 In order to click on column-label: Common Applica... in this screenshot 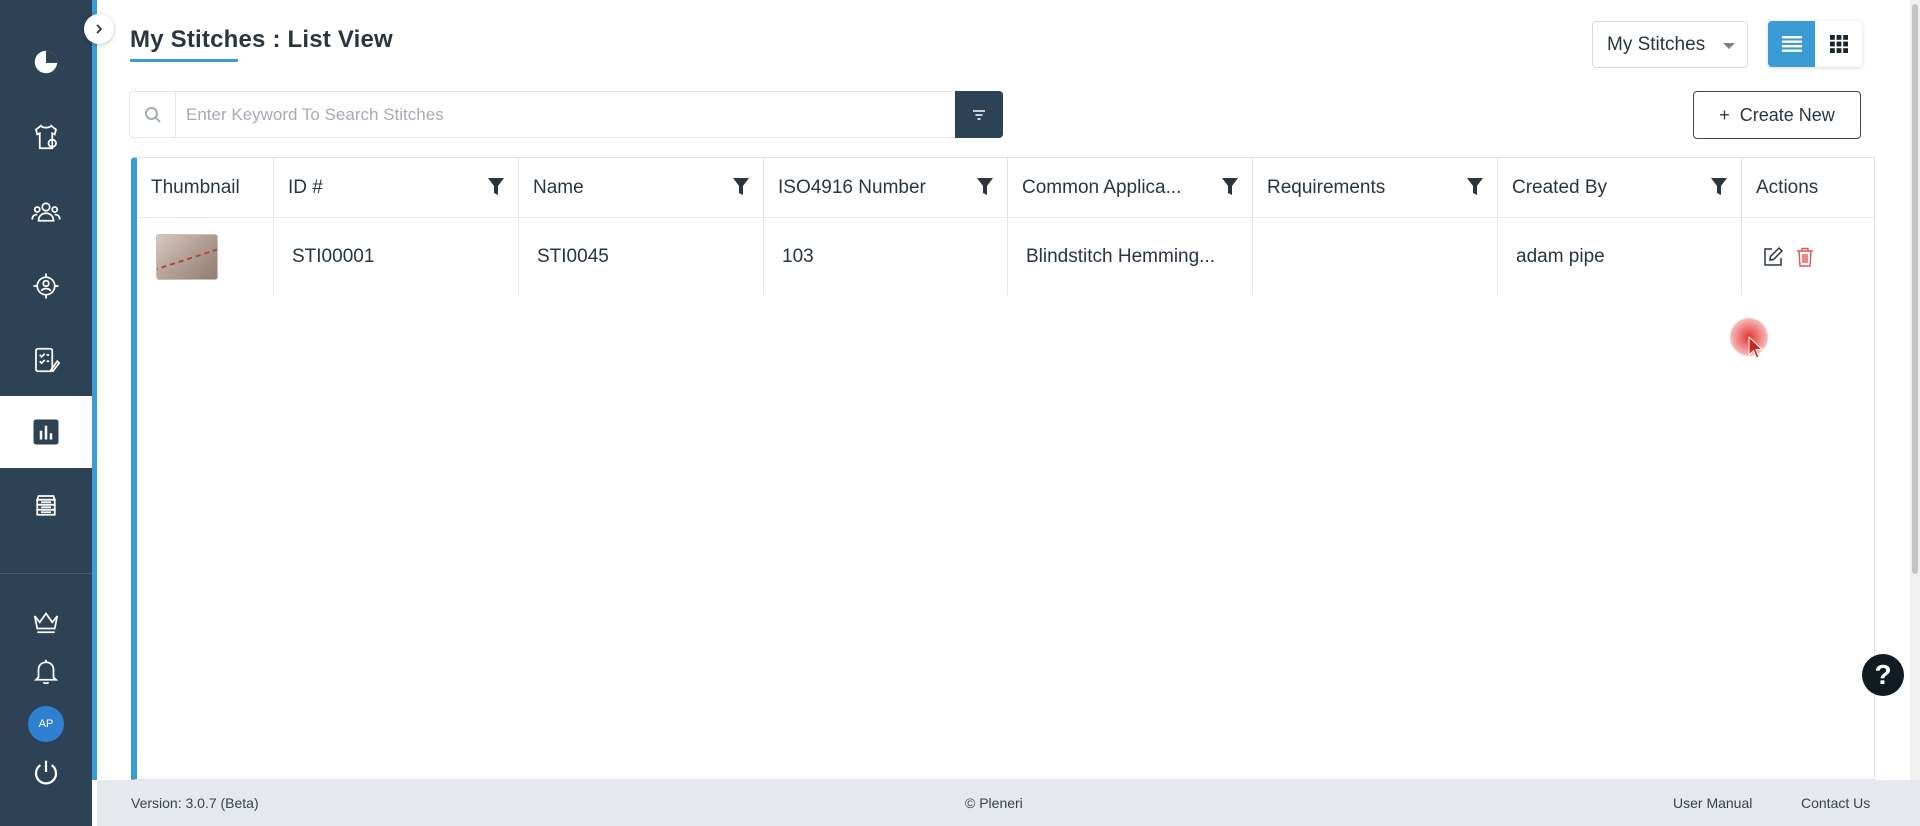, I will do `click(1102, 187)`.